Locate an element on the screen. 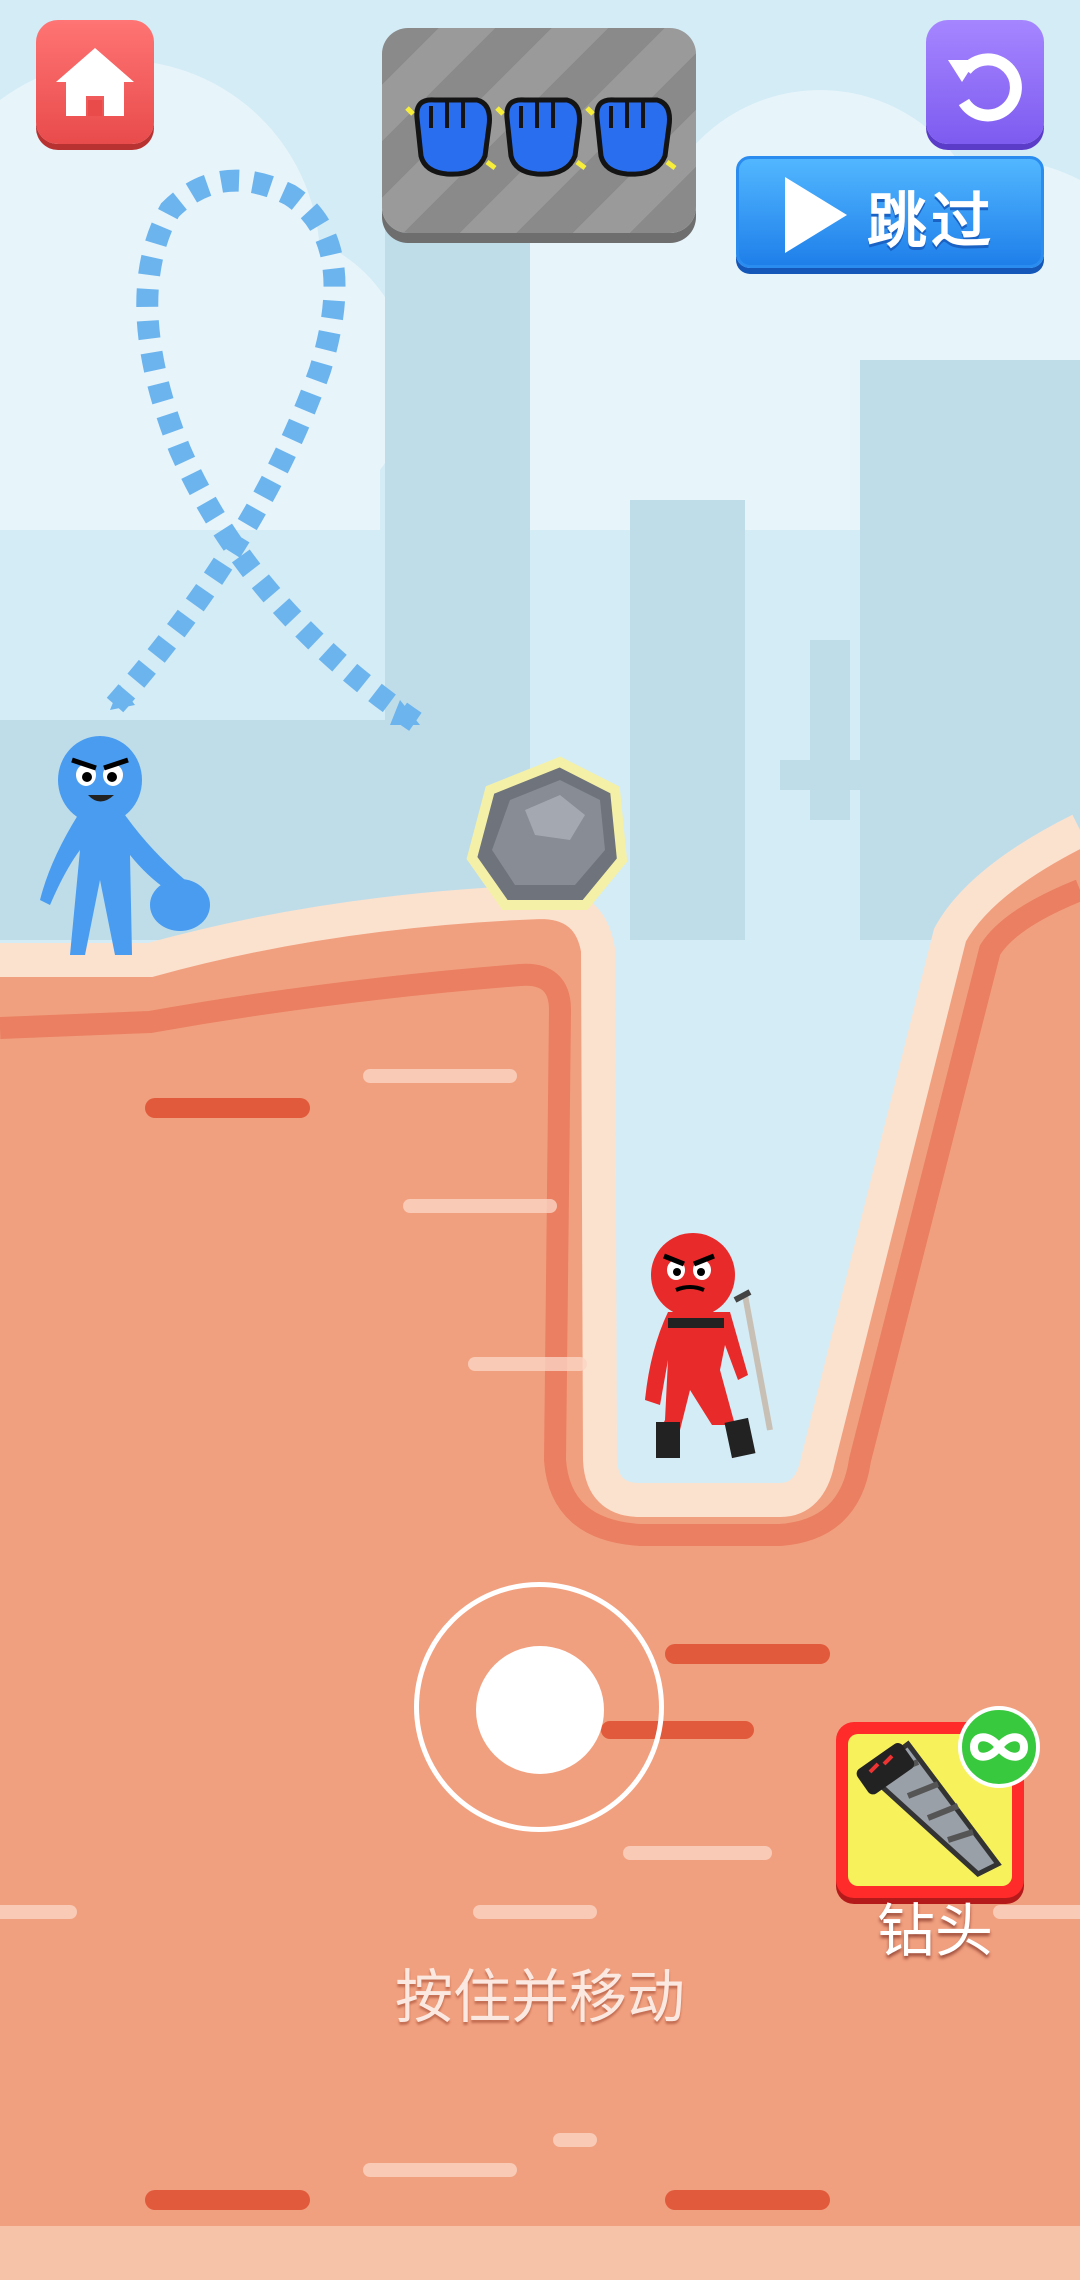  skip-button: 跳过 is located at coordinates (890, 212).